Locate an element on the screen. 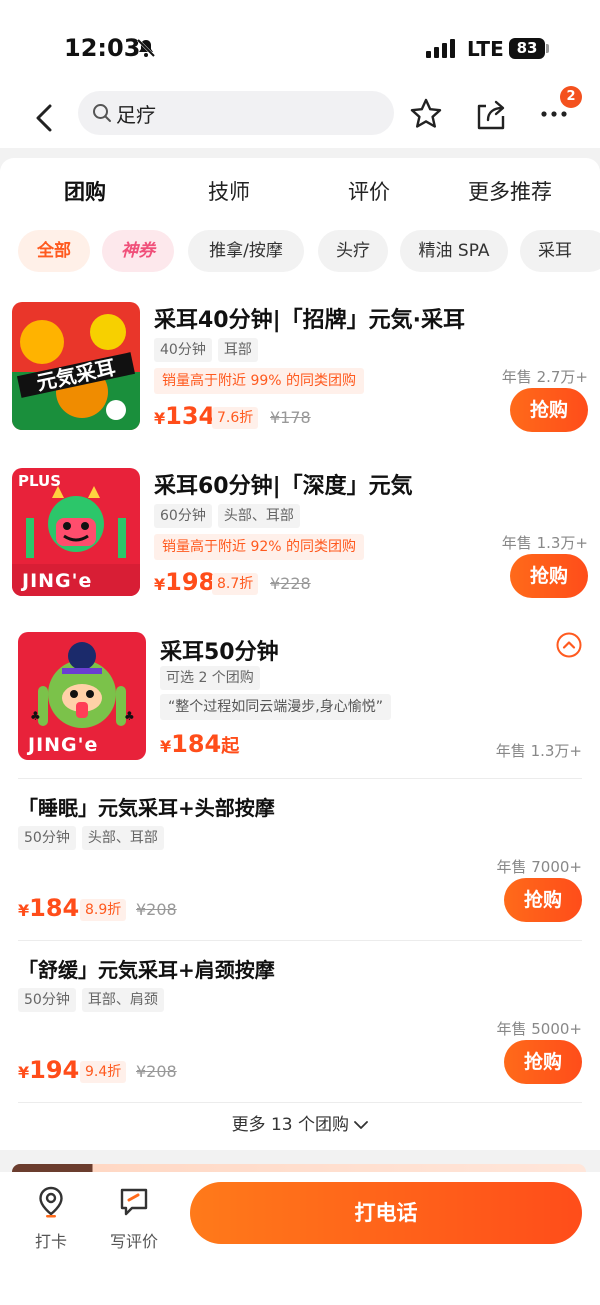 Image resolution: width=600 pixels, height=1305 pixels. write-review-label: 写评价 is located at coordinates (133, 1241).